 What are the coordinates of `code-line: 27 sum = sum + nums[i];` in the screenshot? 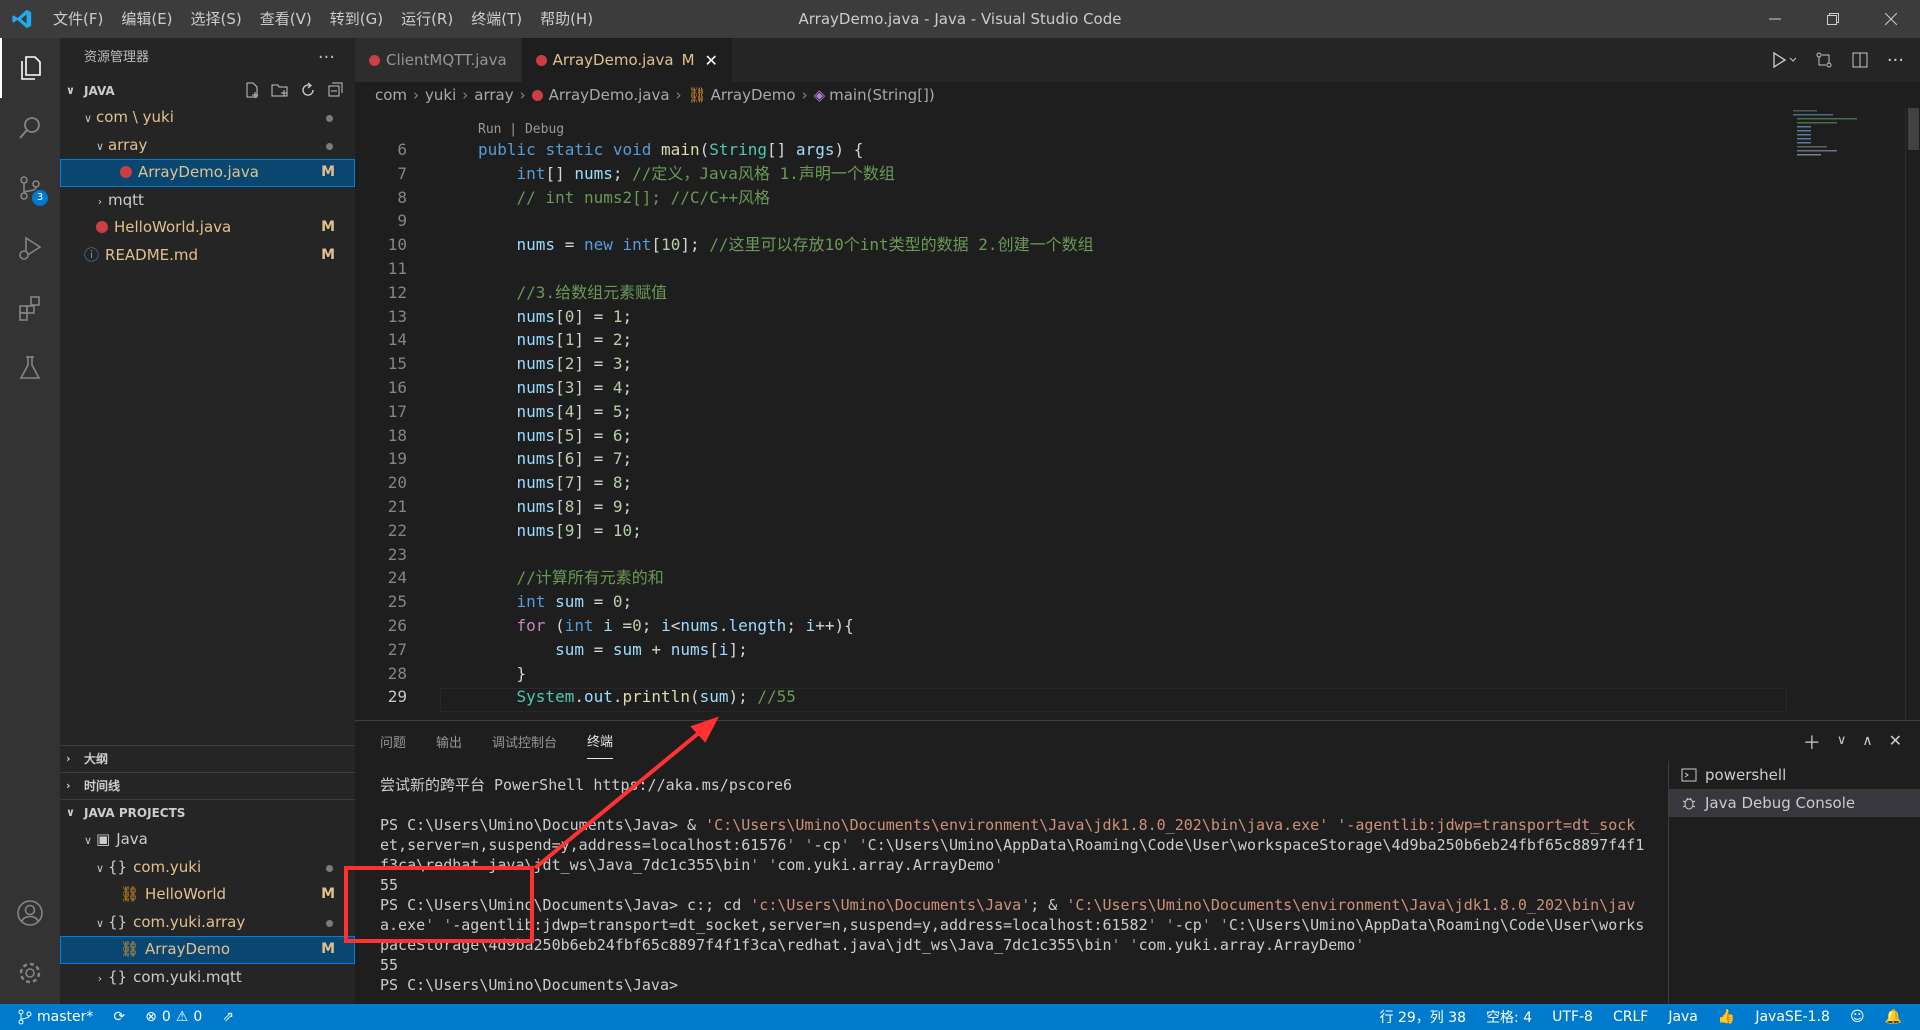 It's located at (1130, 650).